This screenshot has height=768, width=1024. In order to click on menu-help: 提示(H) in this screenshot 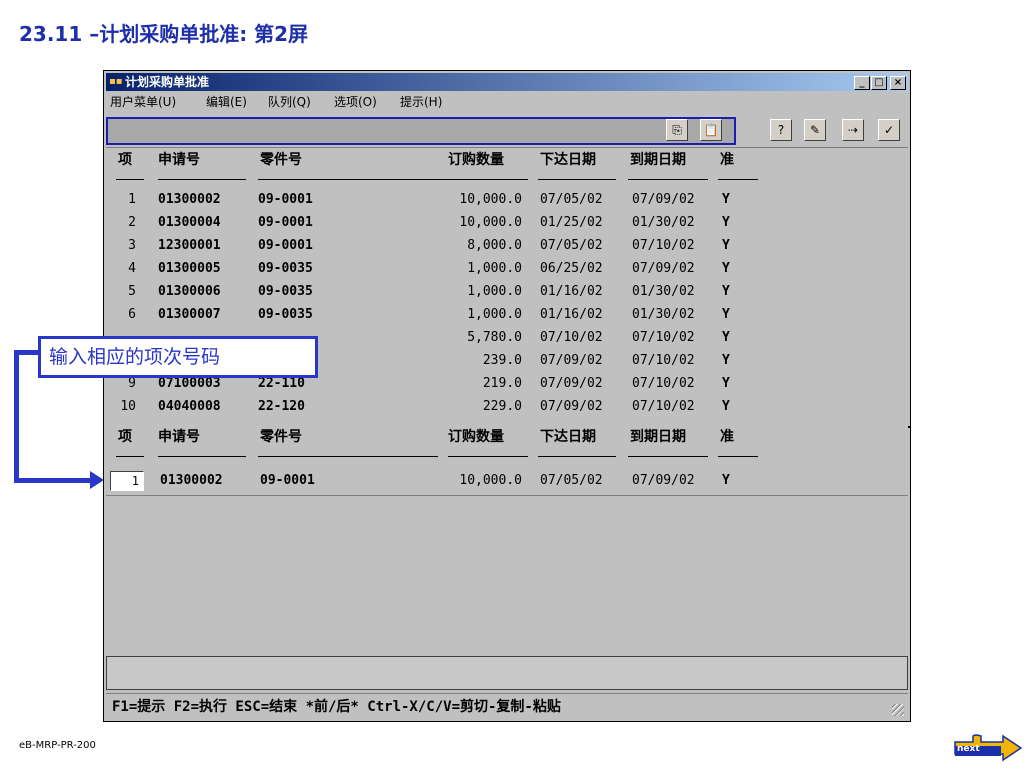, I will do `click(421, 102)`.